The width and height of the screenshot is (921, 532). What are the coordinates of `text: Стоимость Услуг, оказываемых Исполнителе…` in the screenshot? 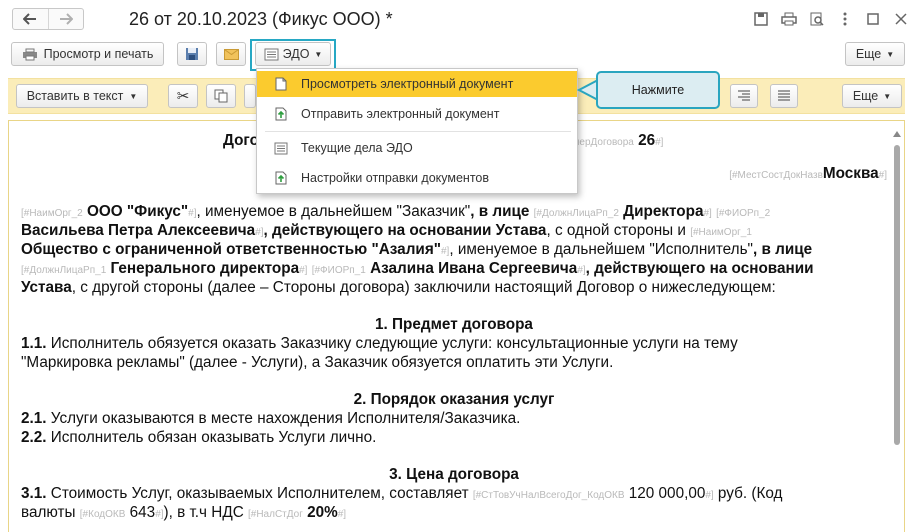 It's located at (259, 493).